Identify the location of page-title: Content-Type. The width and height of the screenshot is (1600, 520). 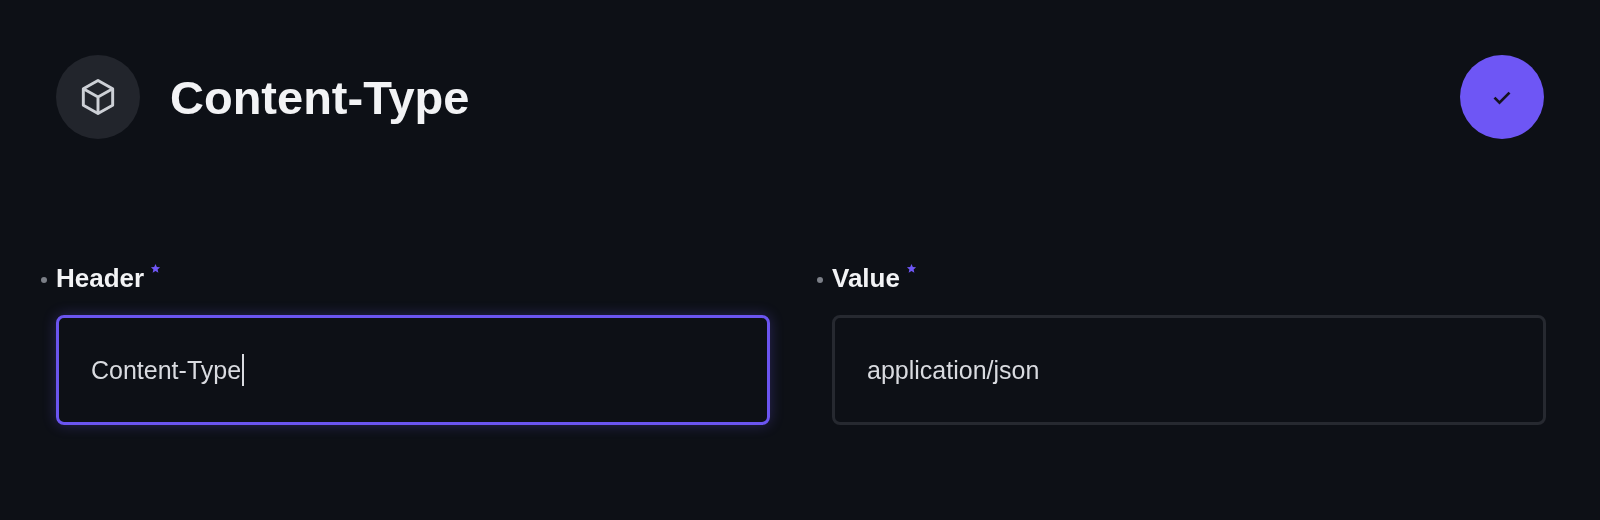
(320, 97).